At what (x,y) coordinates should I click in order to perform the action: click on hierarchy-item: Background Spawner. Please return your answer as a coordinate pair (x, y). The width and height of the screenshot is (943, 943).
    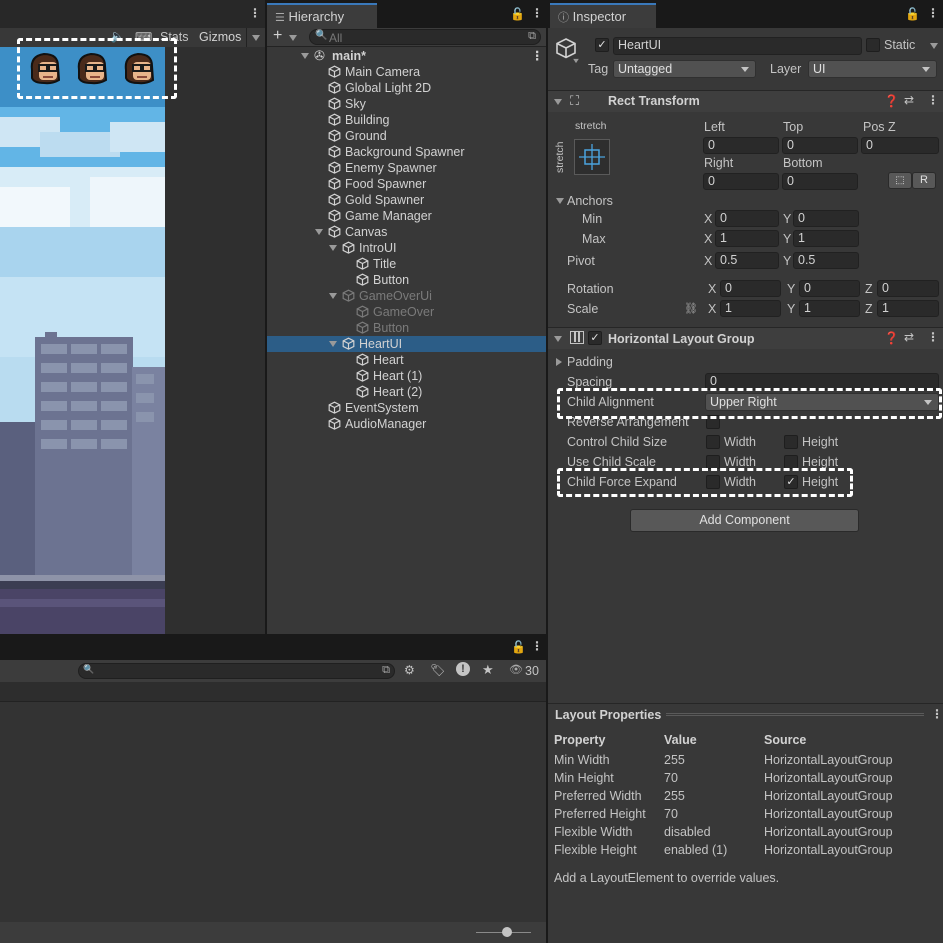
    Looking at the image, I should click on (406, 152).